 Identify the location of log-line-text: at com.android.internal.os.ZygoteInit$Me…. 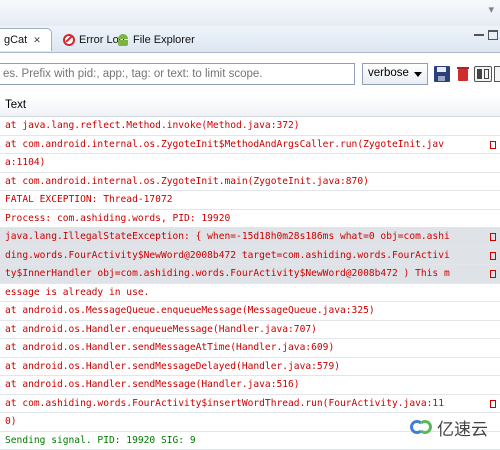
(224, 144).